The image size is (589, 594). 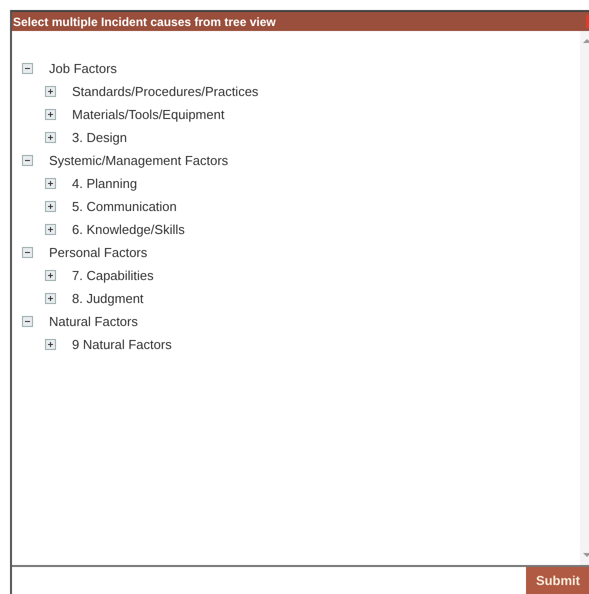 What do you see at coordinates (99, 137) in the screenshot?
I see `tree-item: 3. Design` at bounding box center [99, 137].